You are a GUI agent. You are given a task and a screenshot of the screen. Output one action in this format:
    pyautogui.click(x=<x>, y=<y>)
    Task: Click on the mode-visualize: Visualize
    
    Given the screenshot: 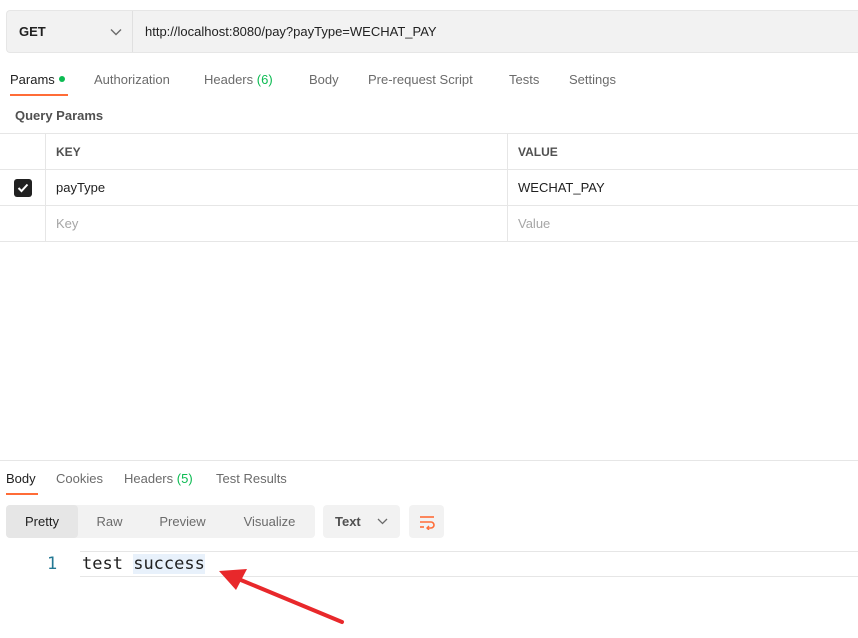 What is the action you would take?
    pyautogui.click(x=269, y=521)
    